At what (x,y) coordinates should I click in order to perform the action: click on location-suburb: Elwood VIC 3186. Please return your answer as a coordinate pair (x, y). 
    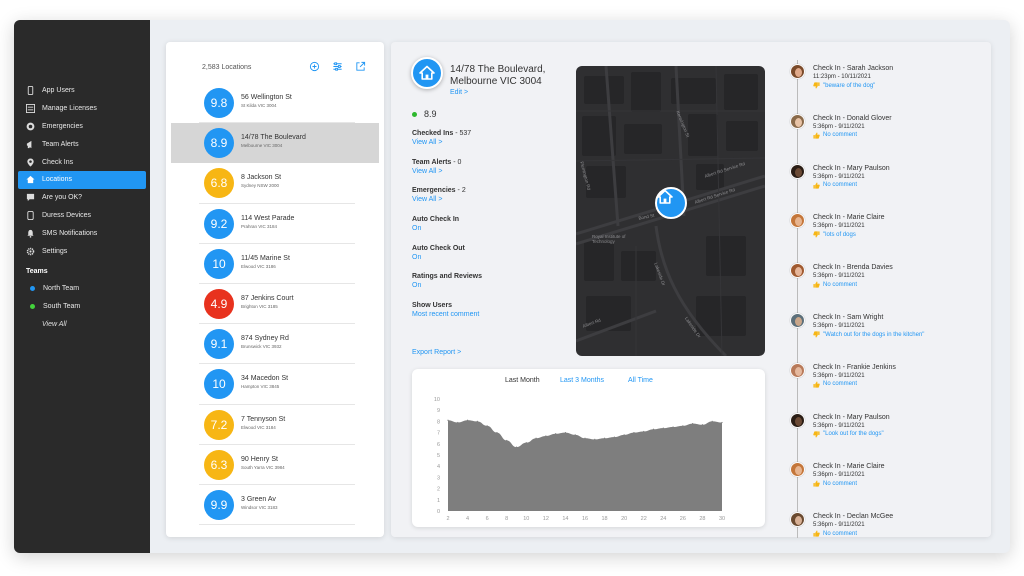
    Looking at the image, I should click on (258, 266).